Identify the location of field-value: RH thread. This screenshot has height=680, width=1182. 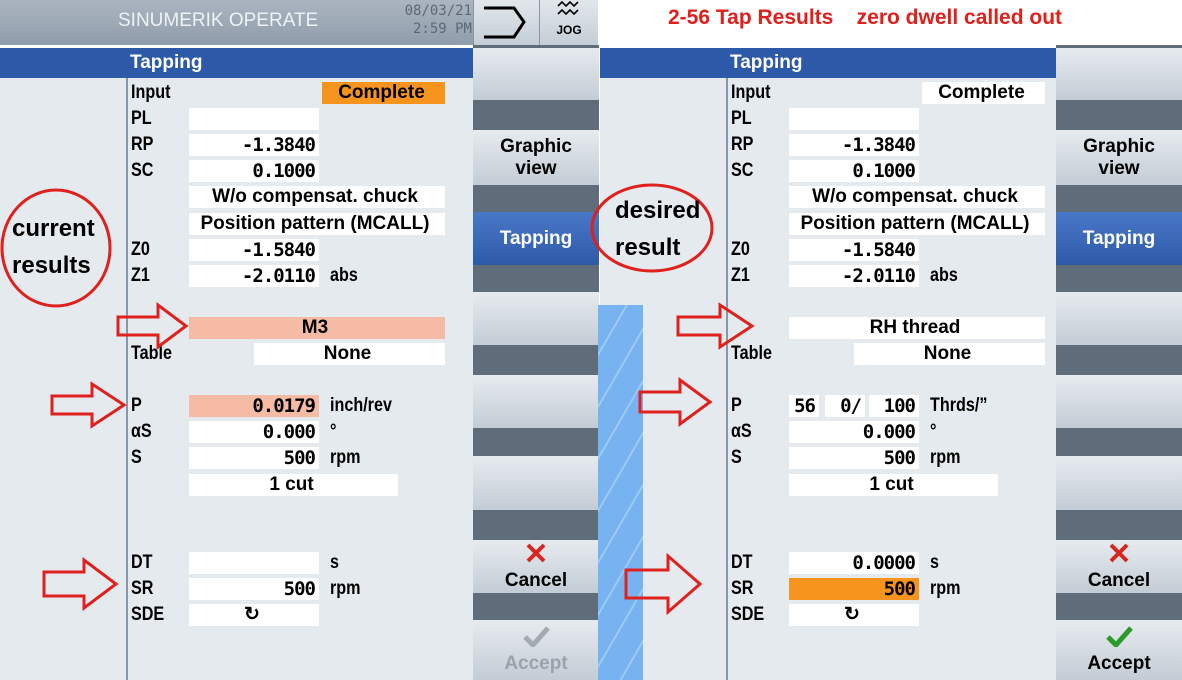
(917, 327).